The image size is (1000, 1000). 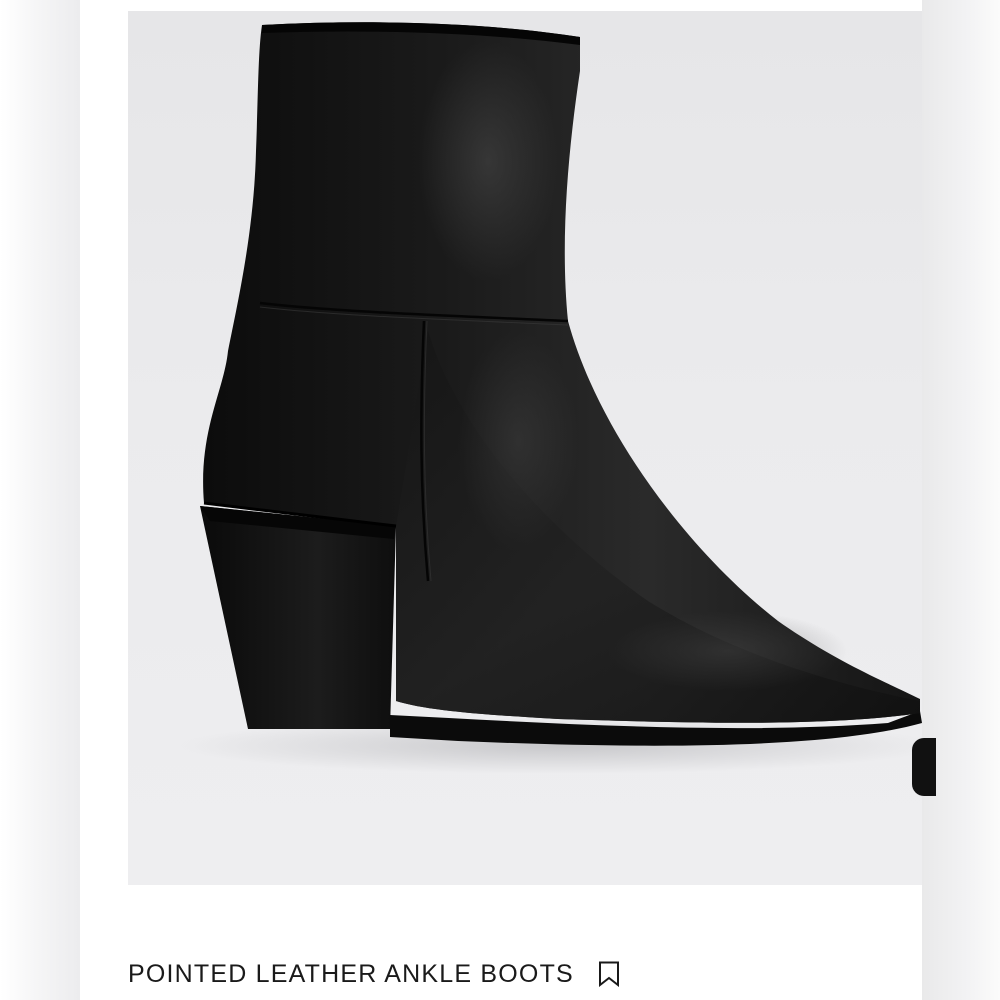 What do you see at coordinates (924, 767) in the screenshot?
I see `next-image-arrow-icon` at bounding box center [924, 767].